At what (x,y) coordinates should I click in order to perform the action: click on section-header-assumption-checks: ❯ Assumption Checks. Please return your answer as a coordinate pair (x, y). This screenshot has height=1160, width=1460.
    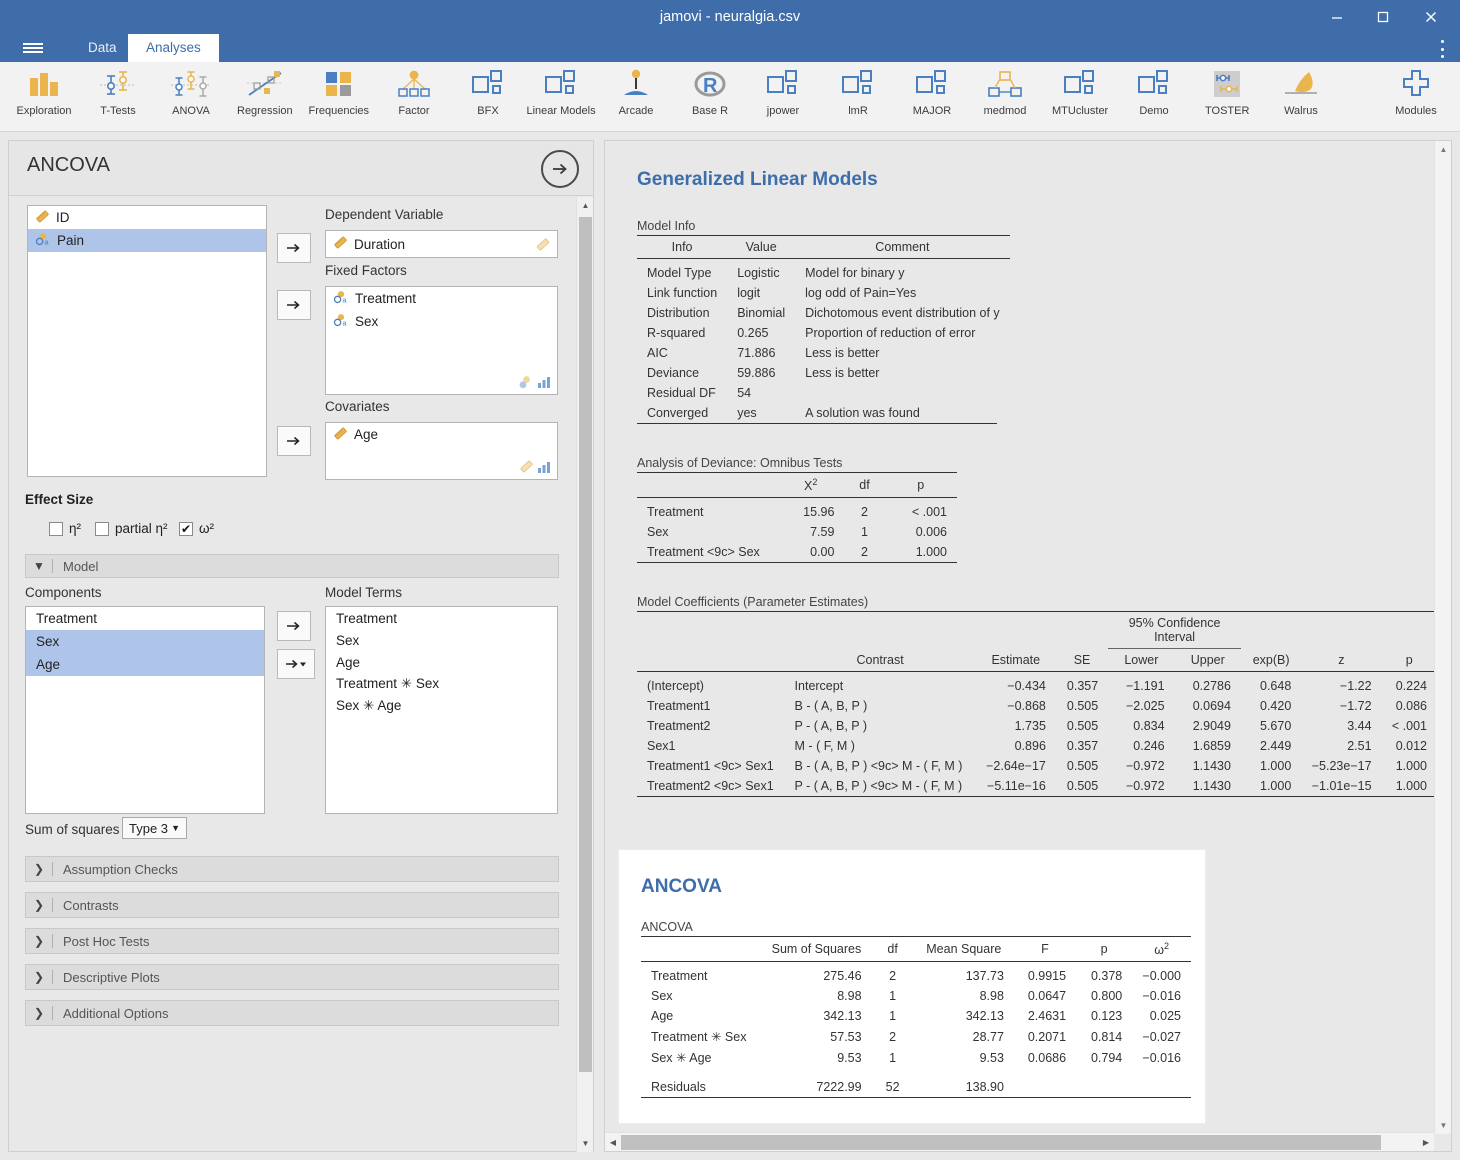
    Looking at the image, I should click on (292, 869).